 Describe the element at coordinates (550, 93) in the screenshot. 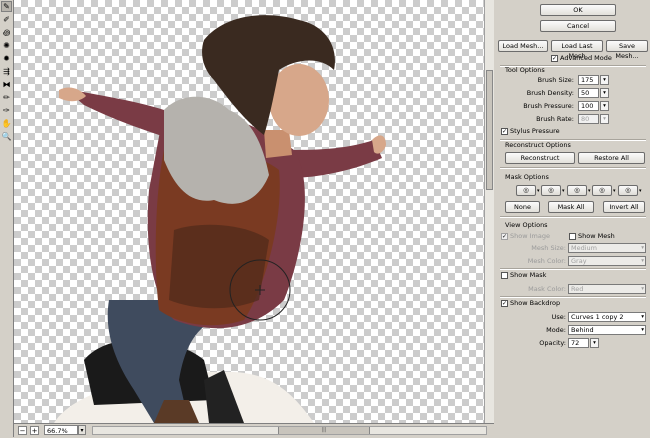

I see `brush-density-label: Brush Density:` at that location.